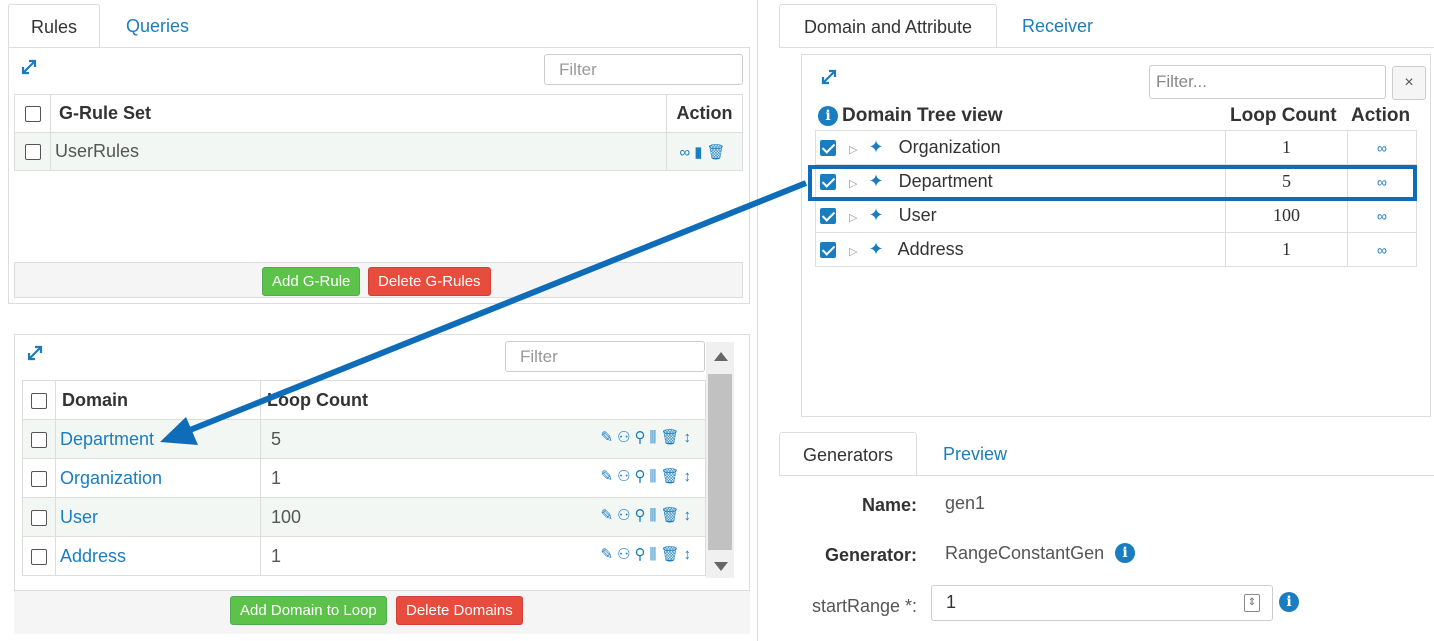 This screenshot has width=1434, height=641. What do you see at coordinates (1025, 553) in the screenshot?
I see `generator-value: RangeConstantGen` at bounding box center [1025, 553].